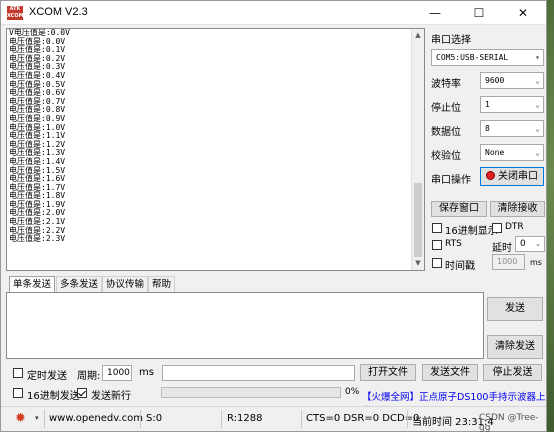 Image resolution: width=554 pixels, height=432 pixels. I want to click on delay-value: 0, so click(523, 244).